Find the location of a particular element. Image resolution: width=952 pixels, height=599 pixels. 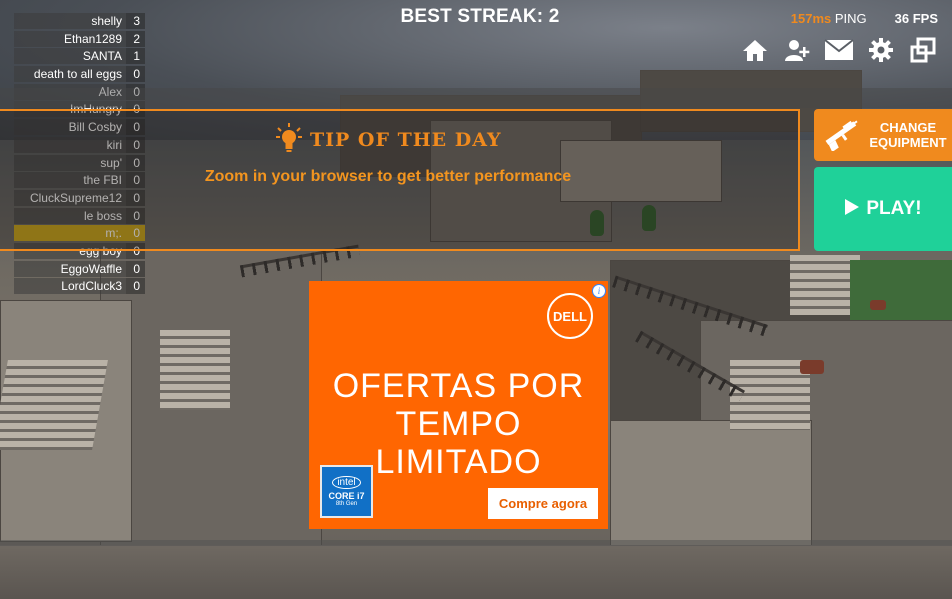

ad-headline: OFERTAS POR TEMPO LIMITADO is located at coordinates (458, 424).